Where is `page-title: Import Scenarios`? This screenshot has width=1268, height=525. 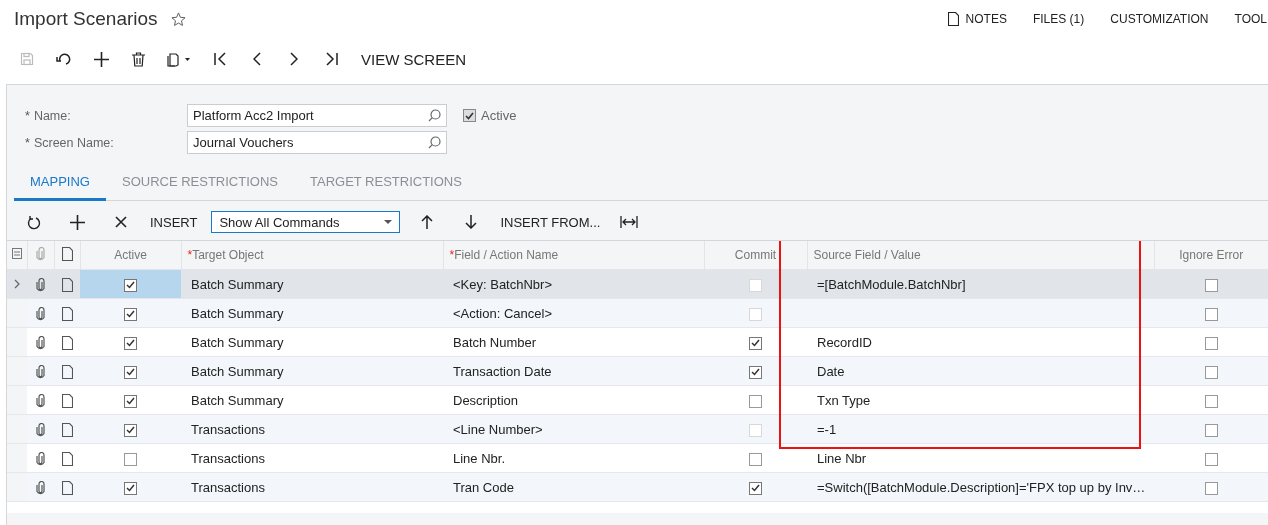
page-title: Import Scenarios is located at coordinates (86, 19).